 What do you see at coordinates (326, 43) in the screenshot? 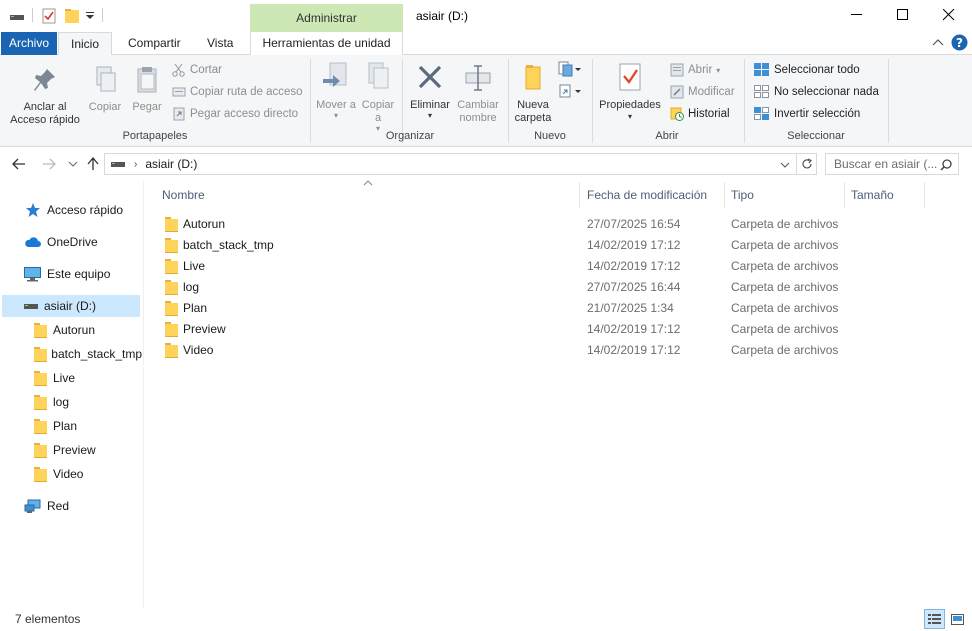
I see `tab-drive-tools: Herramientas de unidad` at bounding box center [326, 43].